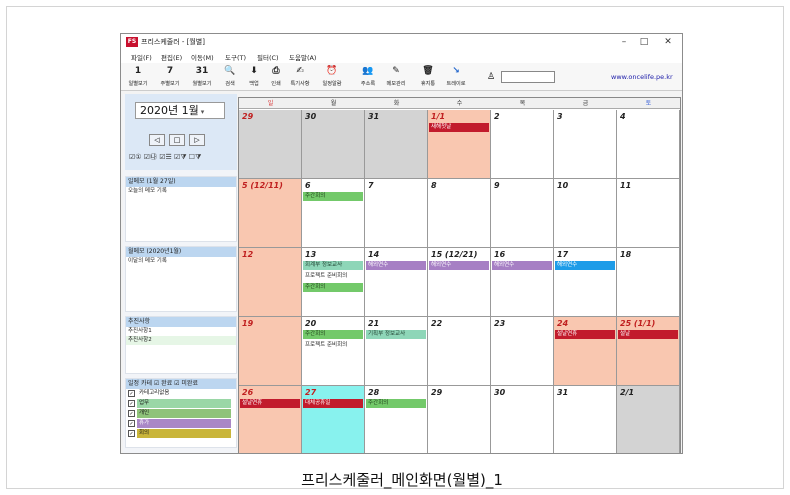 Image resolution: width=790 pixels, height=495 pixels. Describe the element at coordinates (644, 42) in the screenshot. I see `maximize-button: □` at that location.